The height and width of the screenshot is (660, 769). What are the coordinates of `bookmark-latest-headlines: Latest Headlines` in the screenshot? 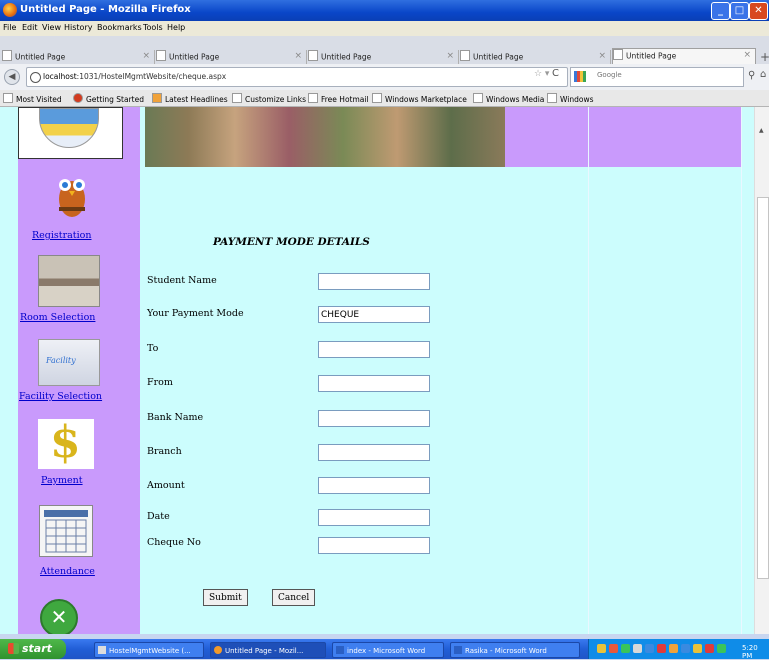 It's located at (190, 98).